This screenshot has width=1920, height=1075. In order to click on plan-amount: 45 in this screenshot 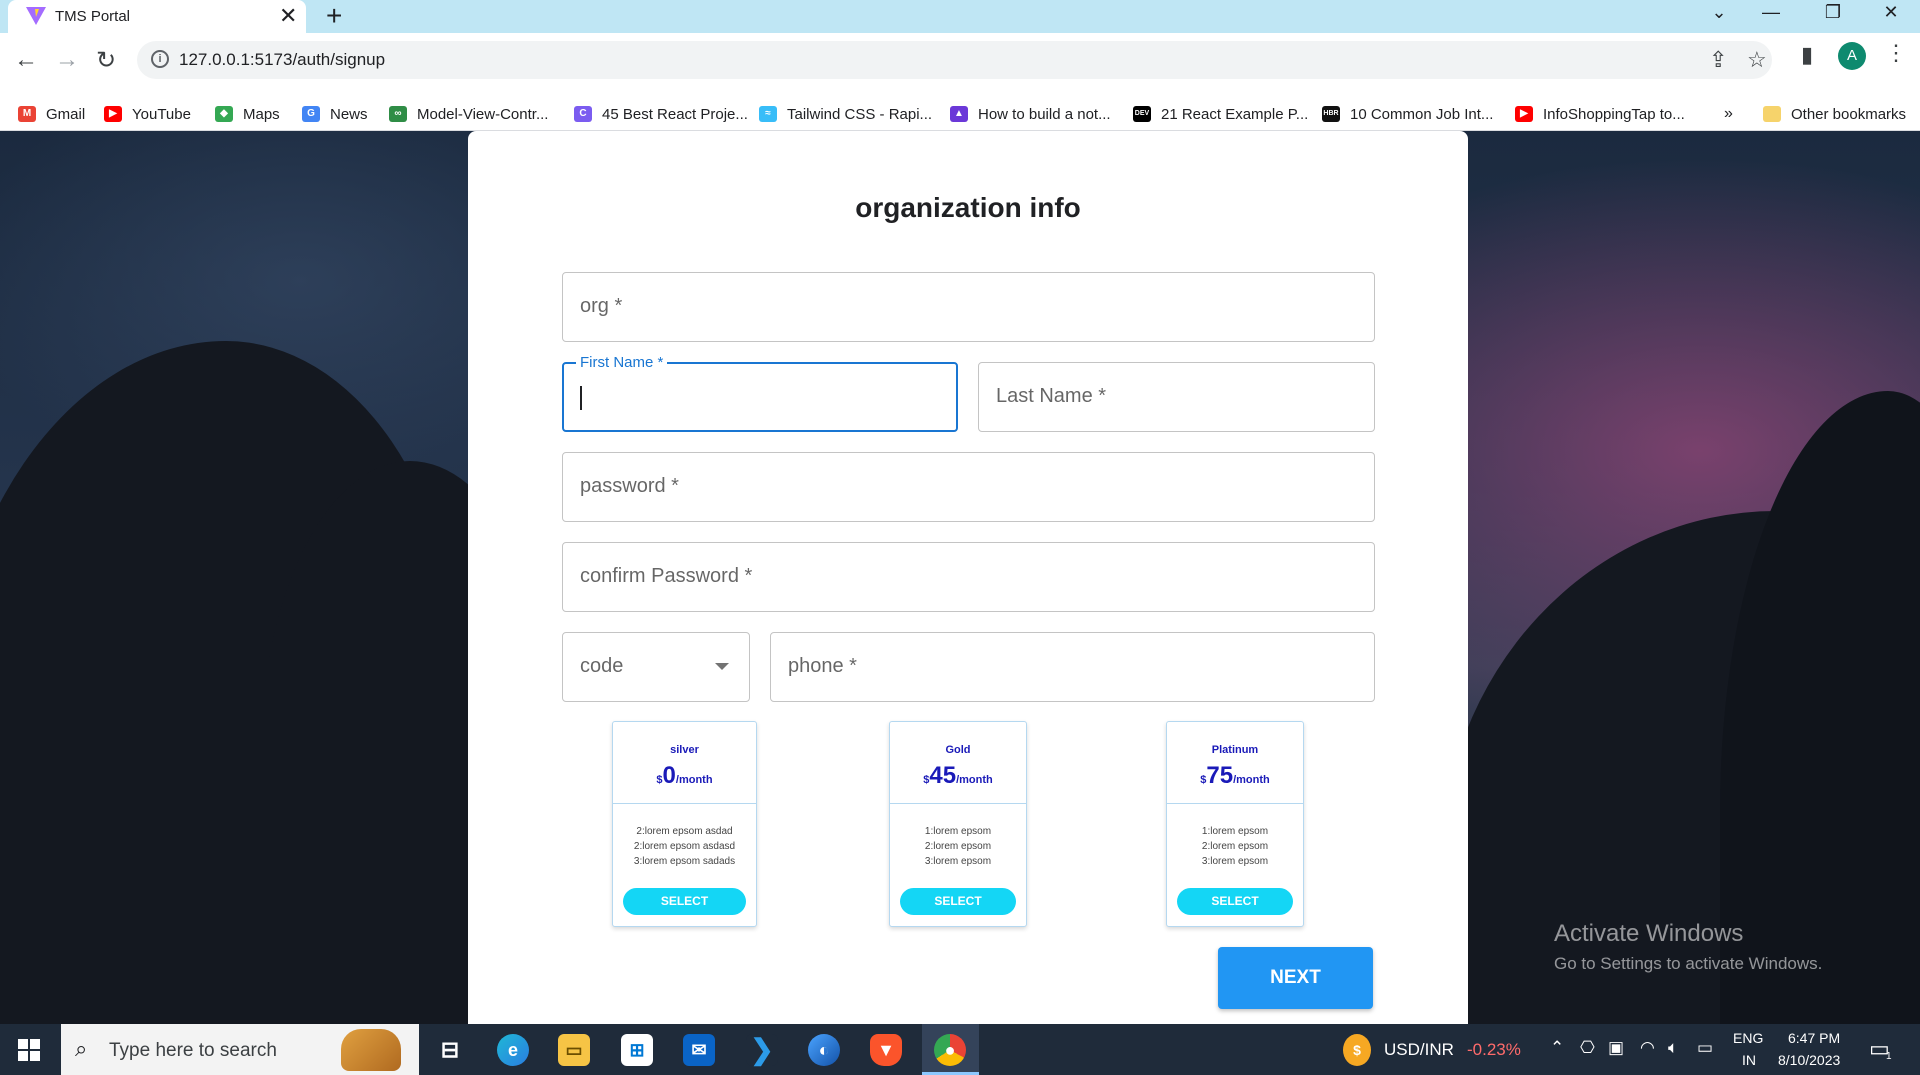, I will do `click(943, 775)`.